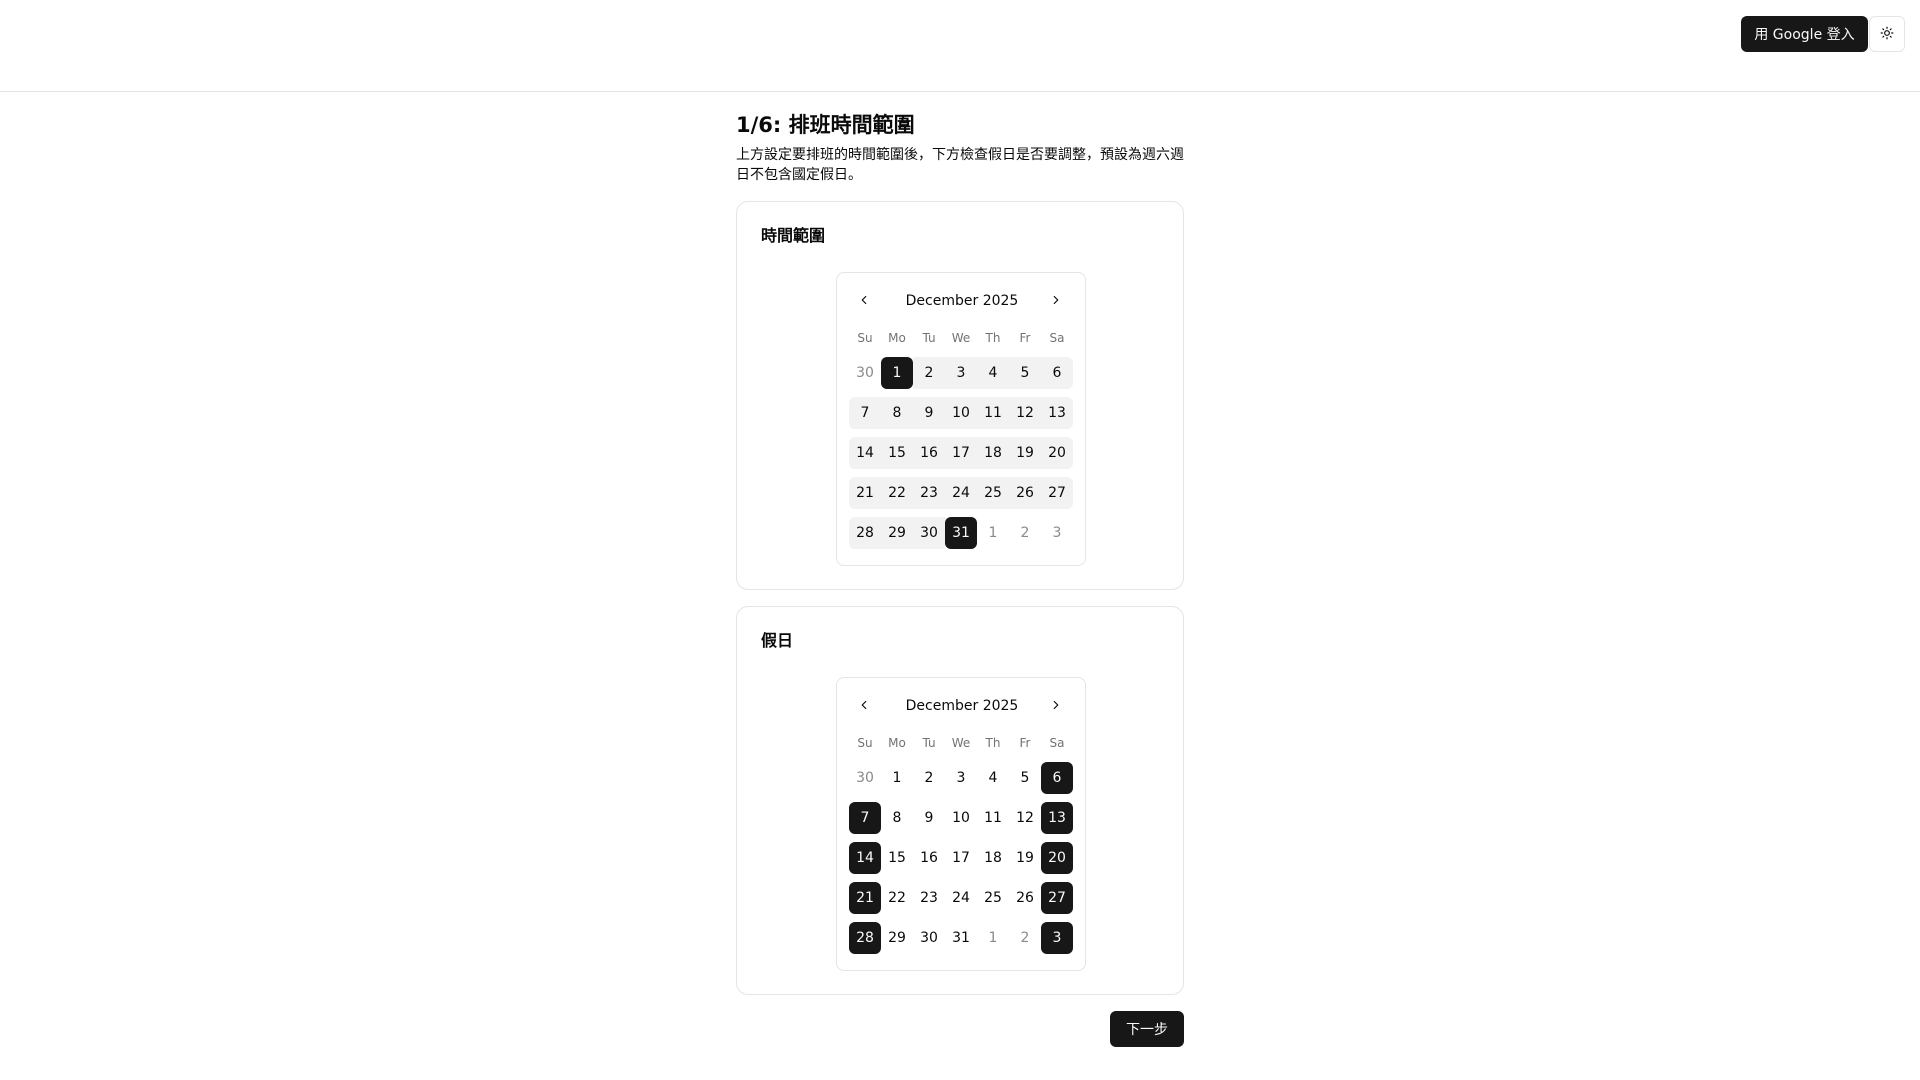 The image size is (1920, 1080). Describe the element at coordinates (865, 533) in the screenshot. I see `calendar-day: 28` at that location.